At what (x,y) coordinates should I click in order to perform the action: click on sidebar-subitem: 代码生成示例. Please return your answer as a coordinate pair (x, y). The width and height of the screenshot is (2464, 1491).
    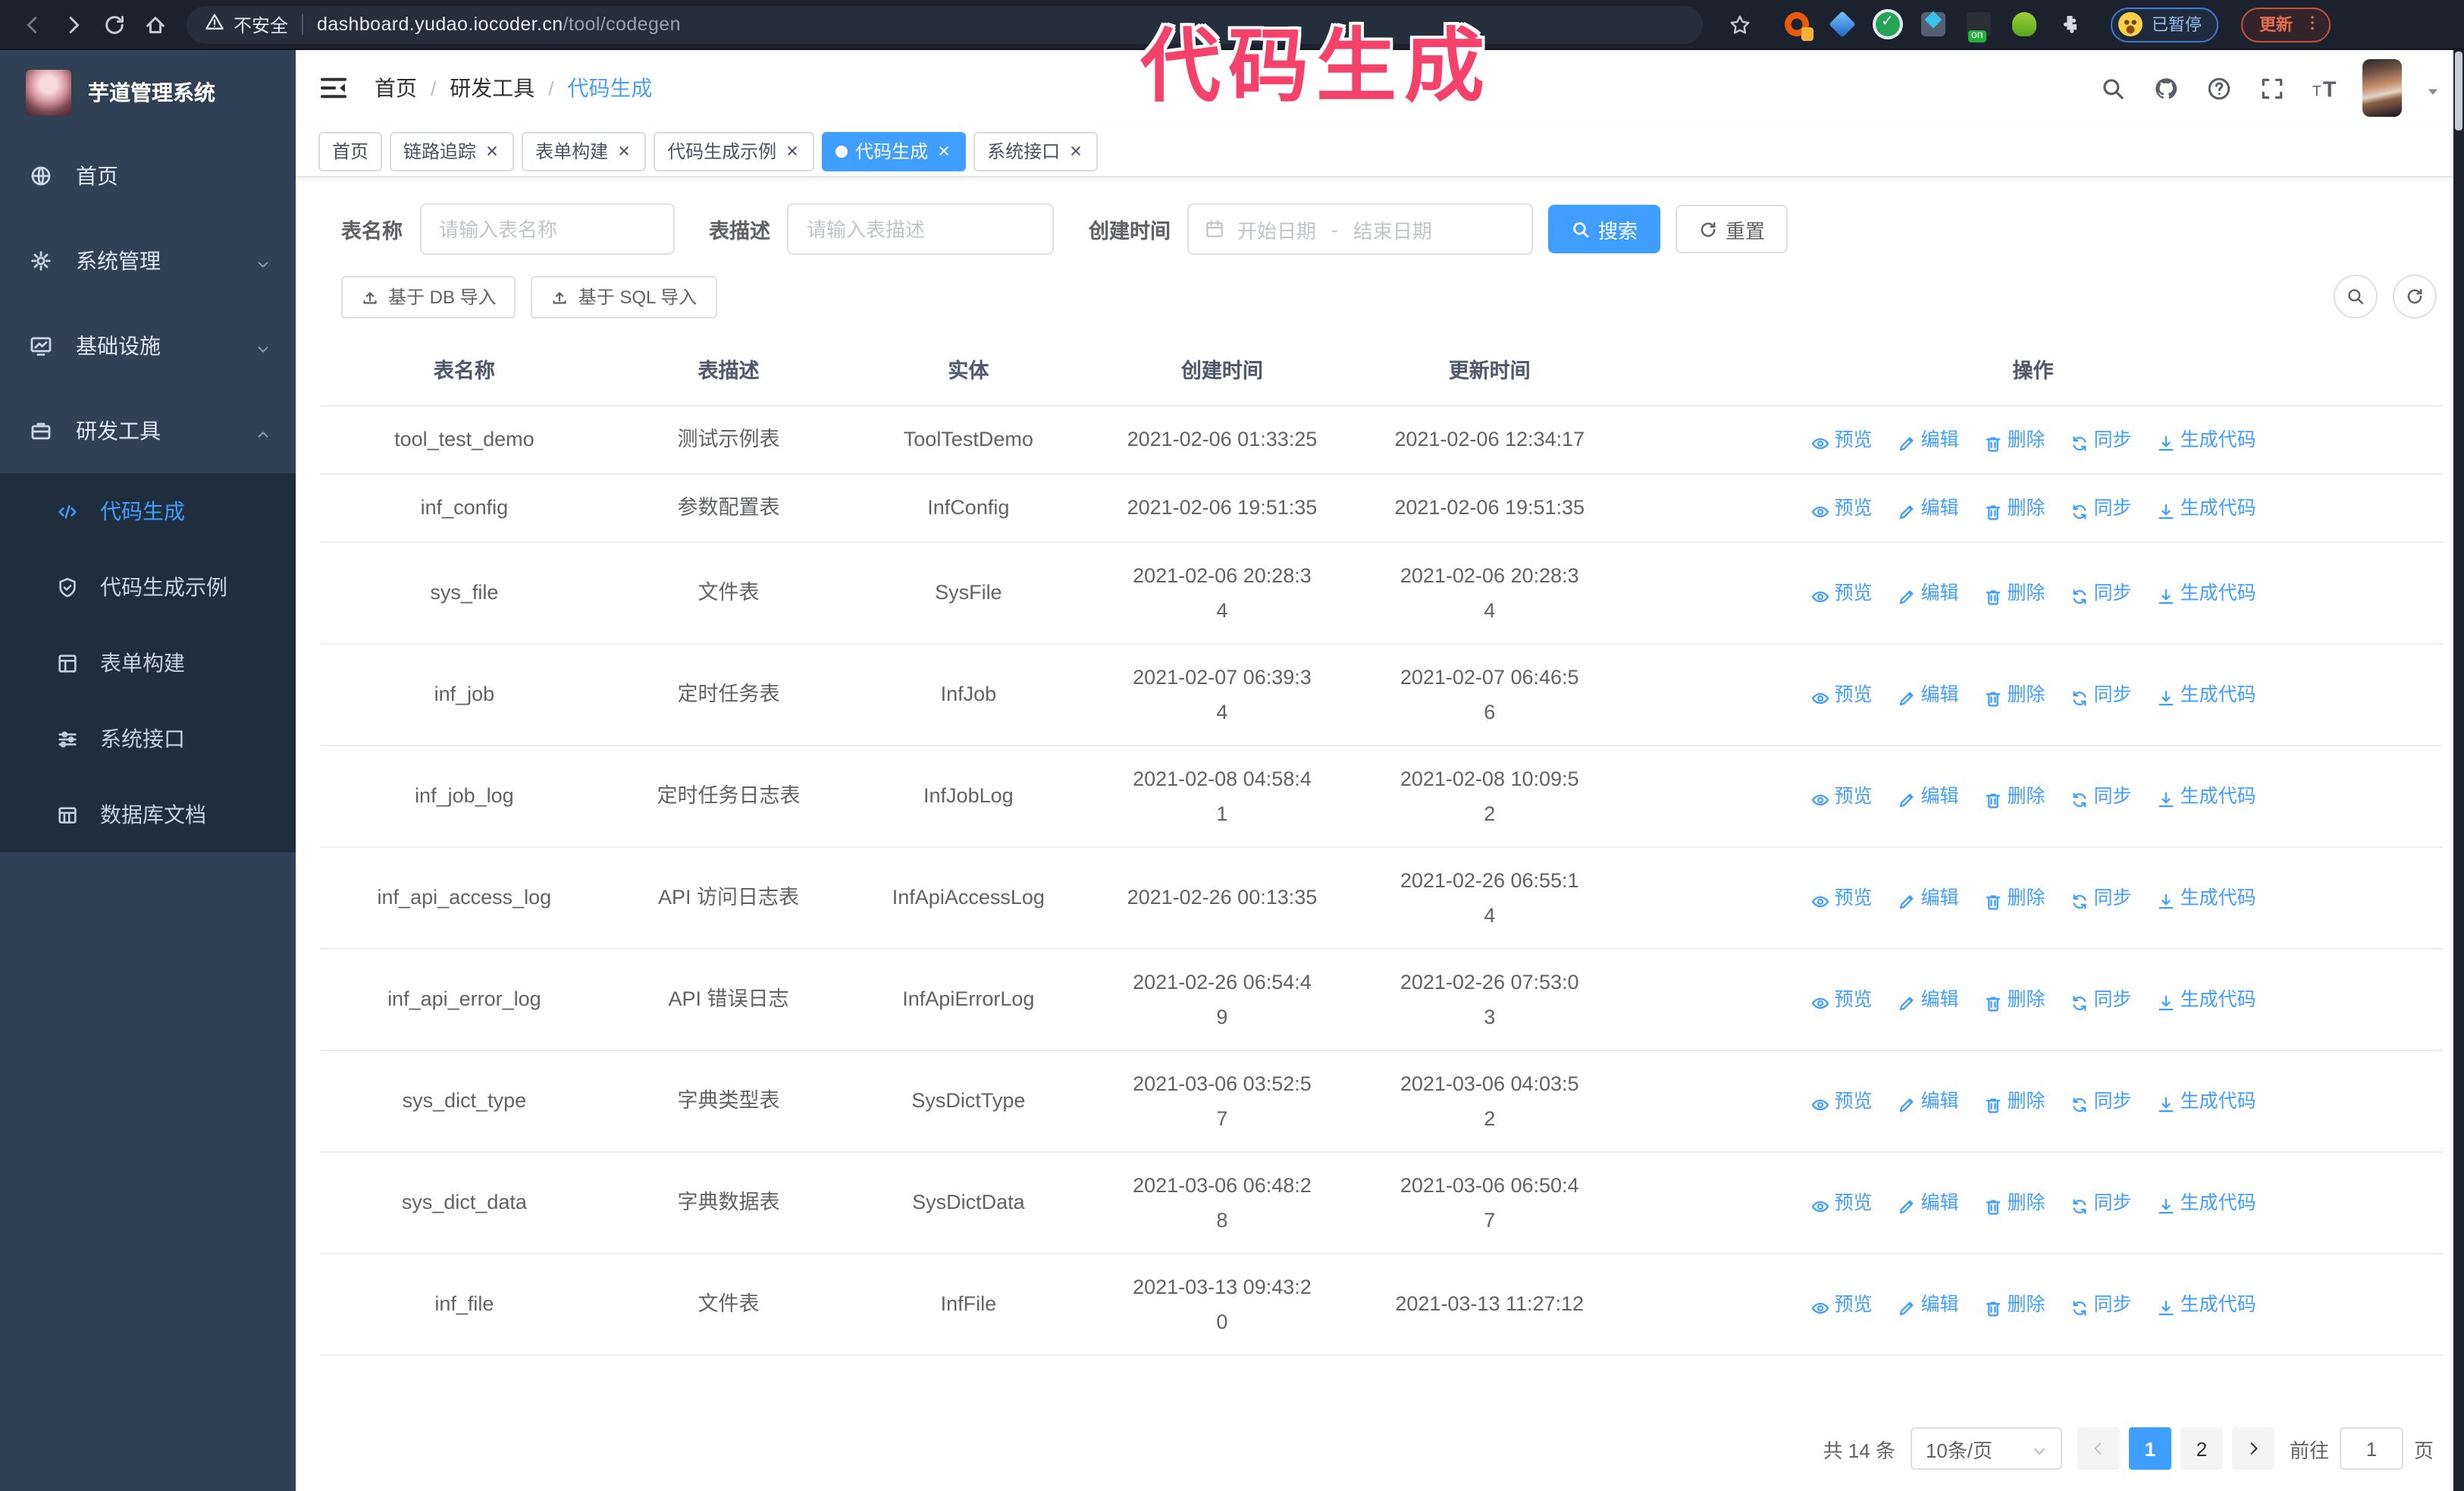
    Looking at the image, I should click on (148, 587).